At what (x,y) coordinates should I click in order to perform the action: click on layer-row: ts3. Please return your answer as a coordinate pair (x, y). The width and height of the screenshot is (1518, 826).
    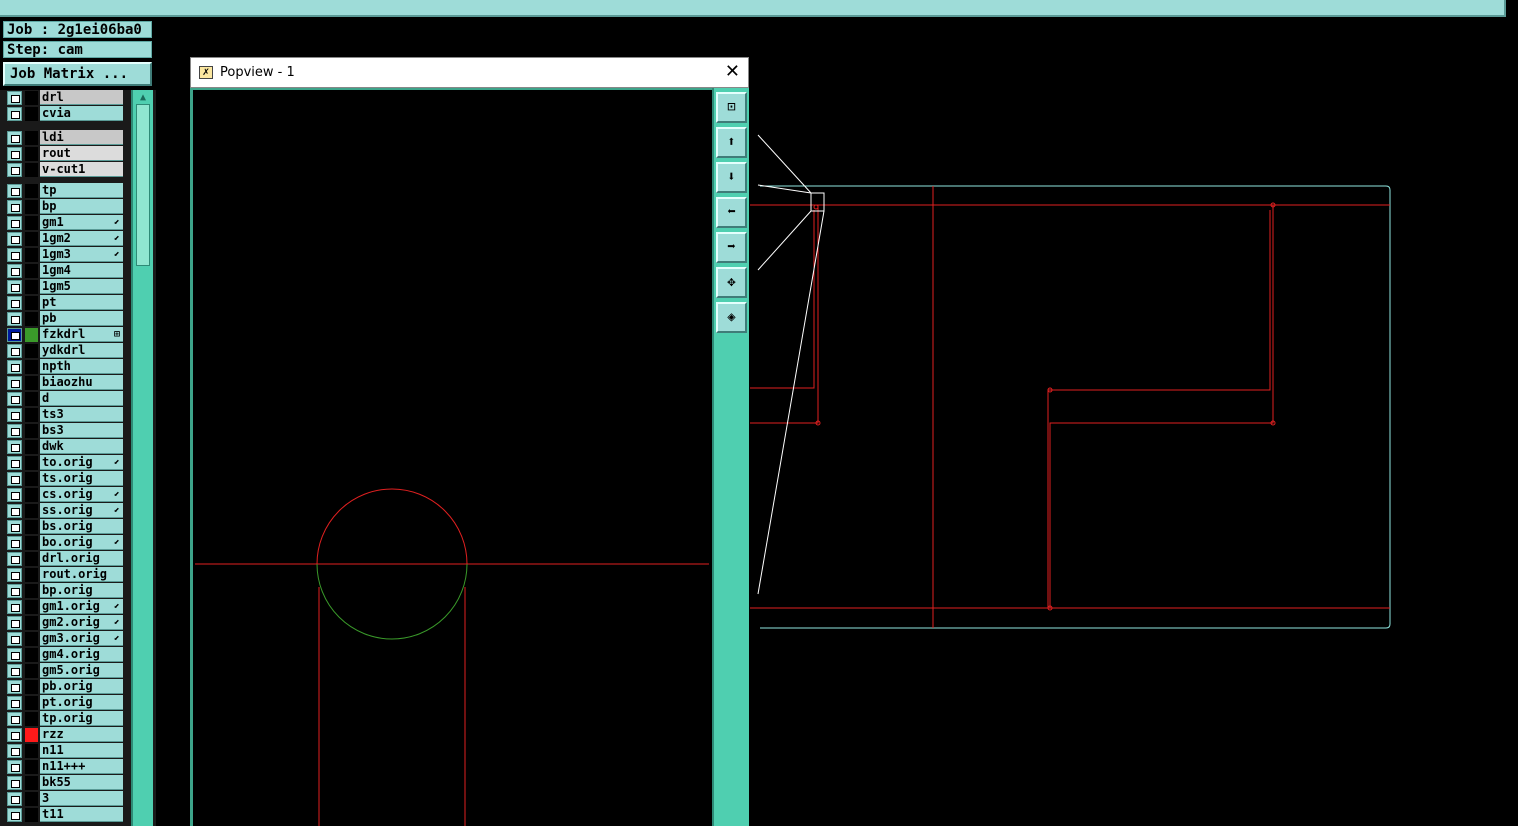
    Looking at the image, I should click on (62, 415).